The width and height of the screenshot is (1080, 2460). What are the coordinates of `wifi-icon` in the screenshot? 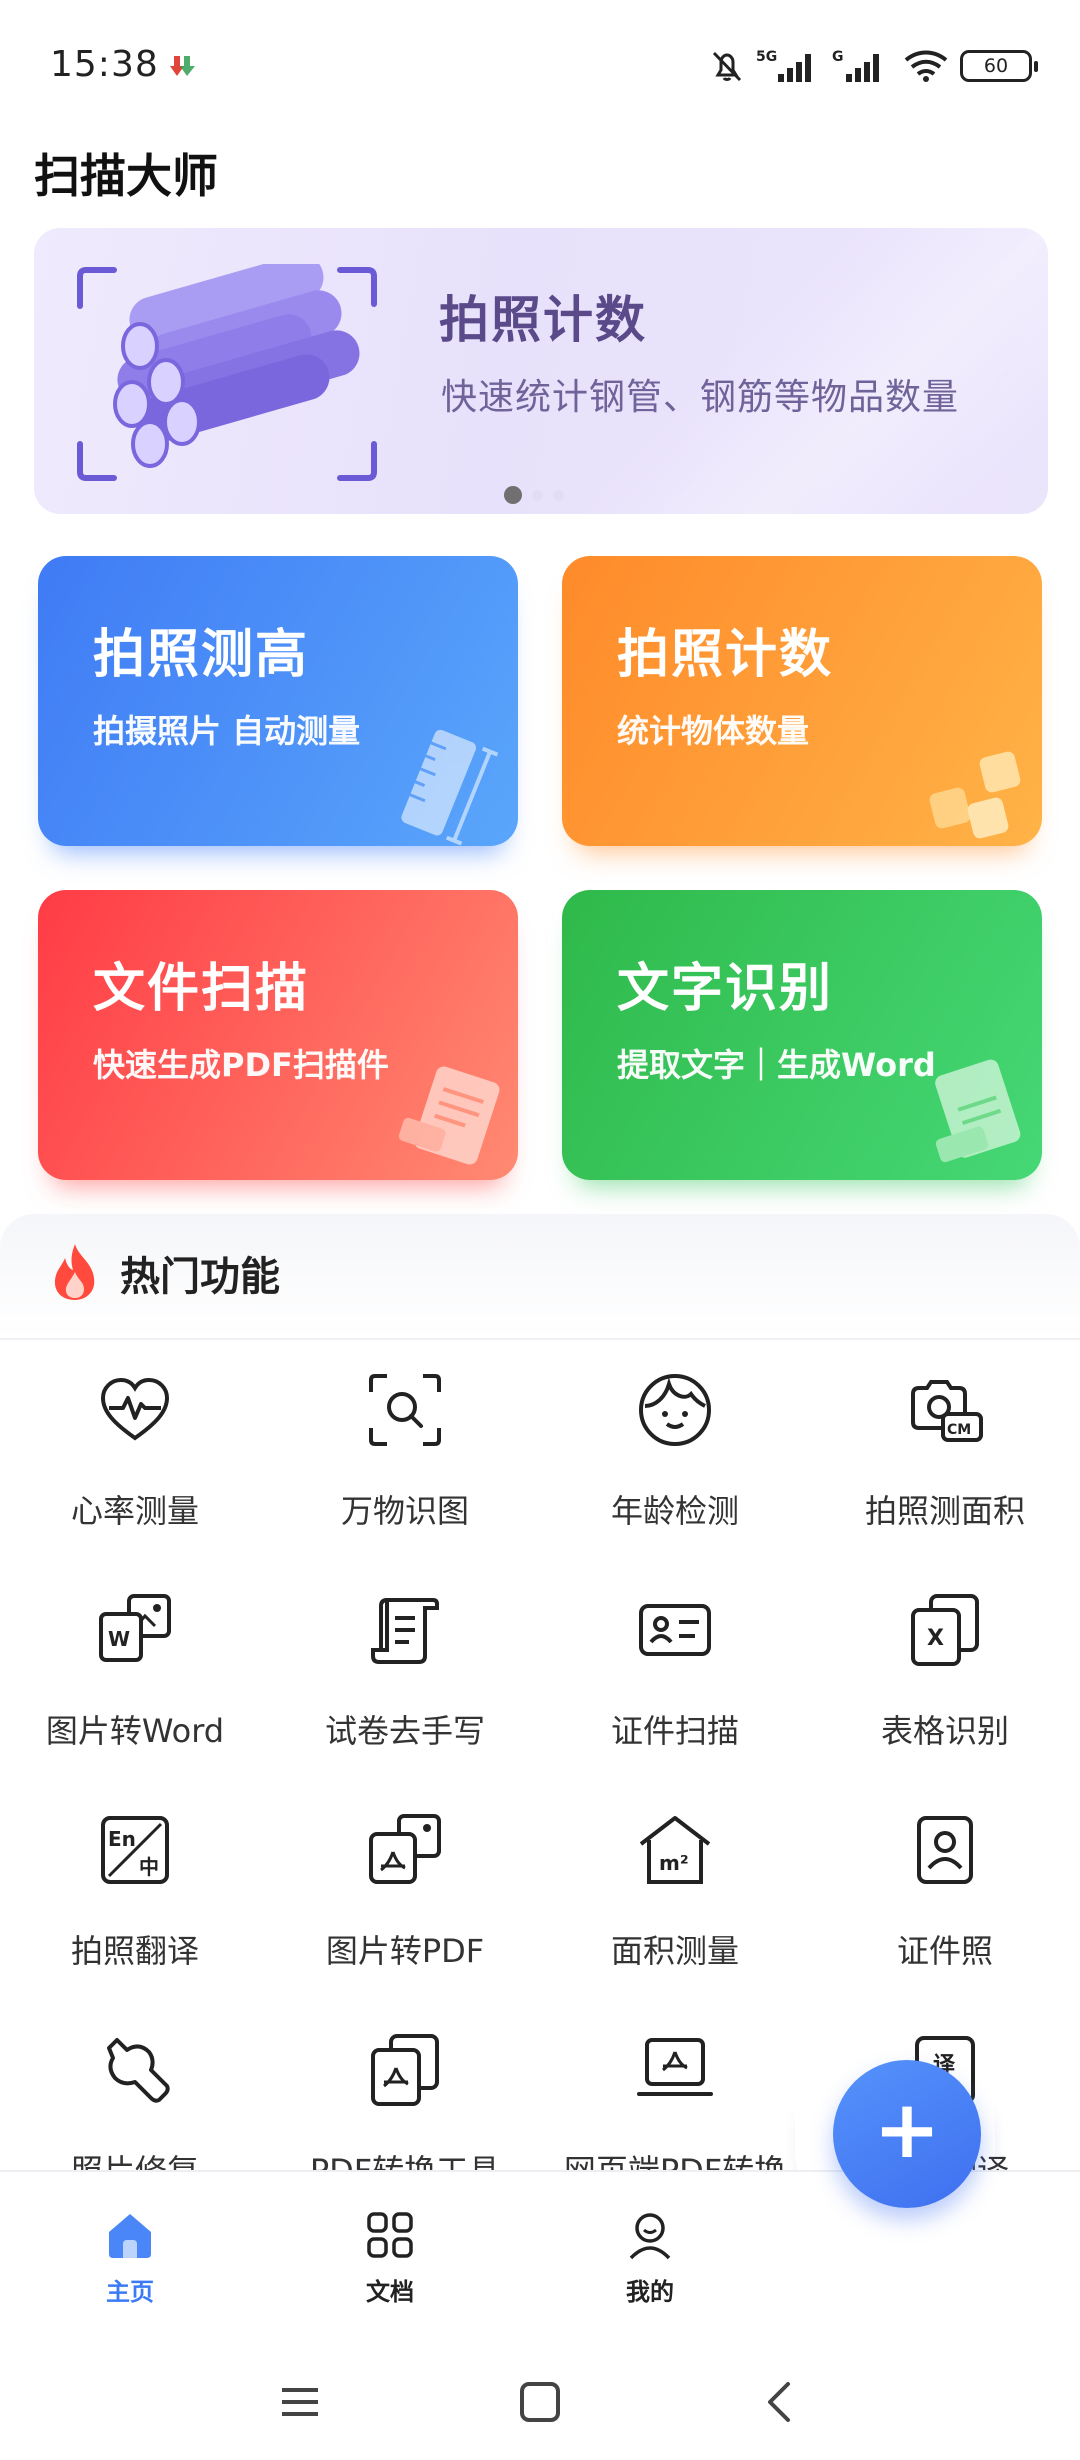 It's located at (926, 66).